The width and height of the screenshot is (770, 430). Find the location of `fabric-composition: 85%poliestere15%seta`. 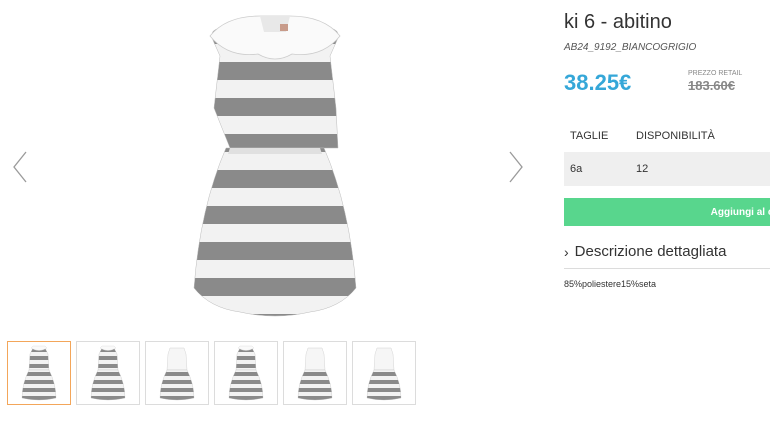

fabric-composition: 85%poliestere15%seta is located at coordinates (610, 284).